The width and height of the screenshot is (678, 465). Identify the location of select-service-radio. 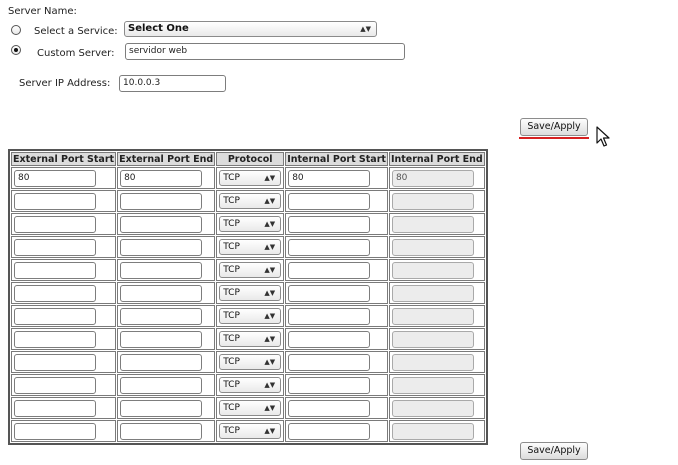
(16, 30).